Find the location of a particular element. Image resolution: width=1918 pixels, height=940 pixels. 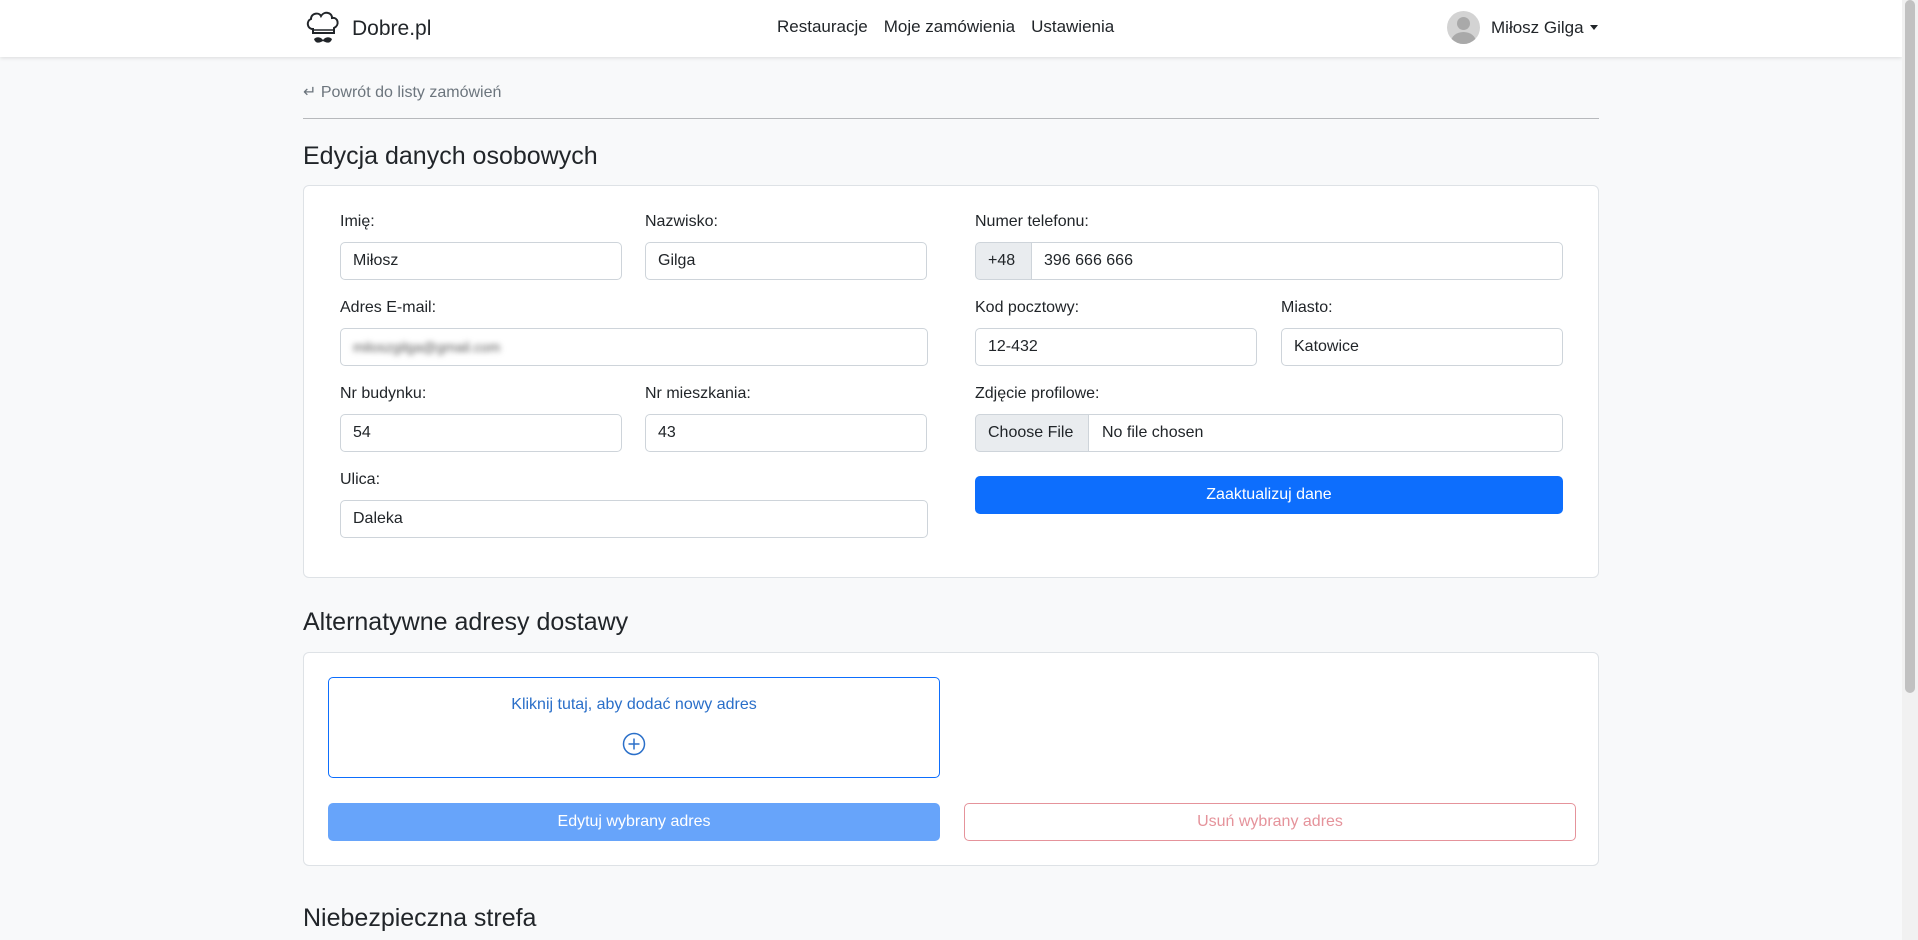

email-label: Adres E-mail: is located at coordinates (388, 307).